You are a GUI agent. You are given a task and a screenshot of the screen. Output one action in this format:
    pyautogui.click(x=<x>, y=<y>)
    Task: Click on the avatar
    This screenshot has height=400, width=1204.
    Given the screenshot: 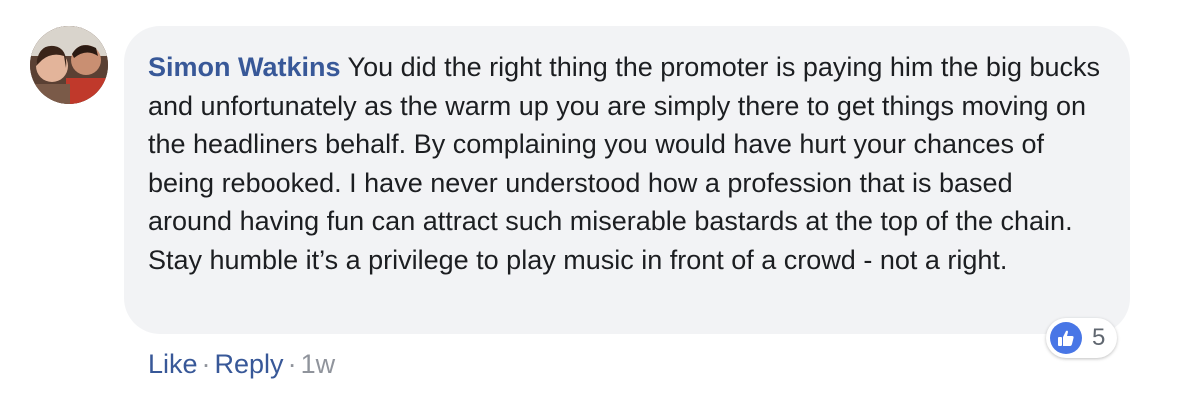 What is the action you would take?
    pyautogui.click(x=69, y=65)
    